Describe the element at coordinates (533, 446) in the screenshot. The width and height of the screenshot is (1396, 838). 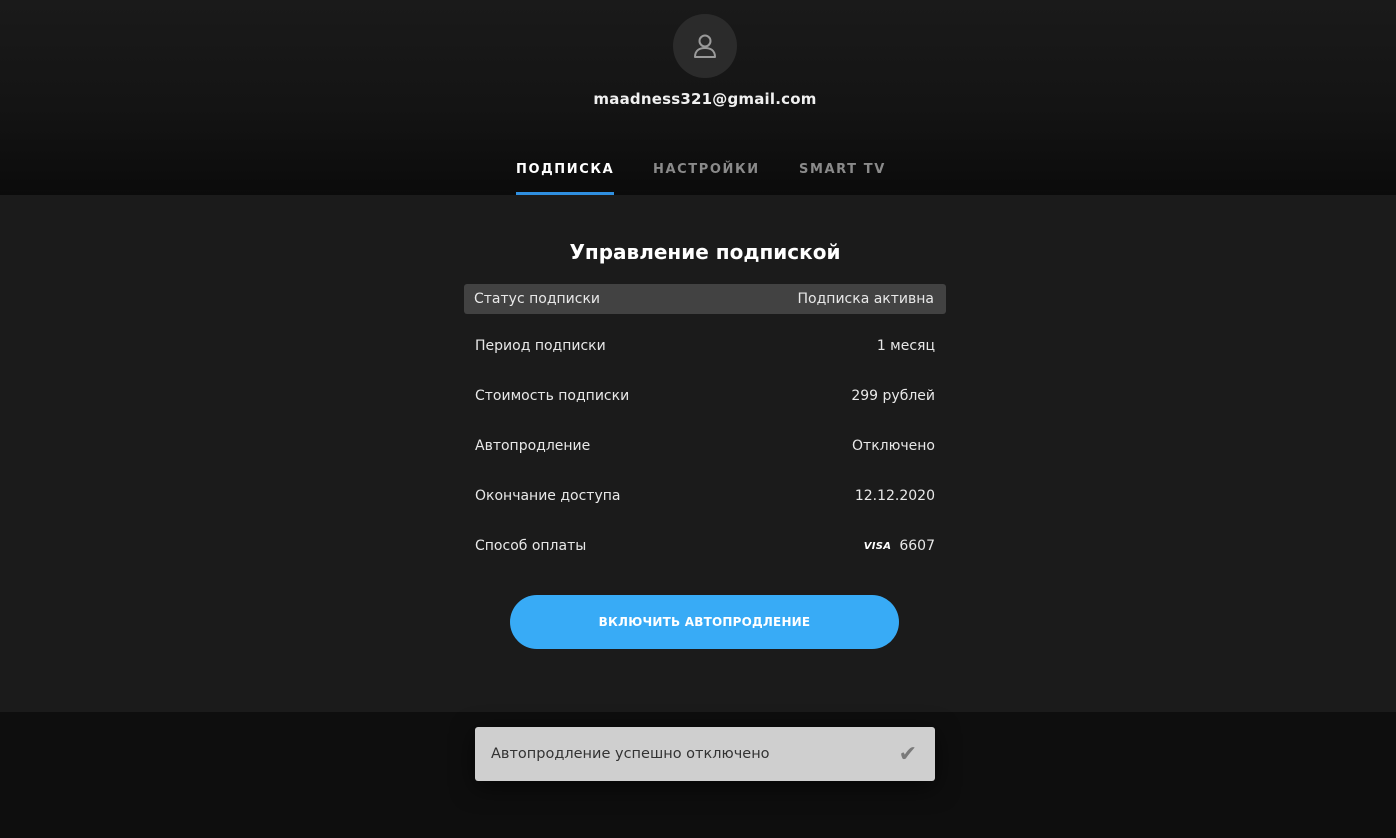
I see `autorenew-label: Автопродление` at that location.